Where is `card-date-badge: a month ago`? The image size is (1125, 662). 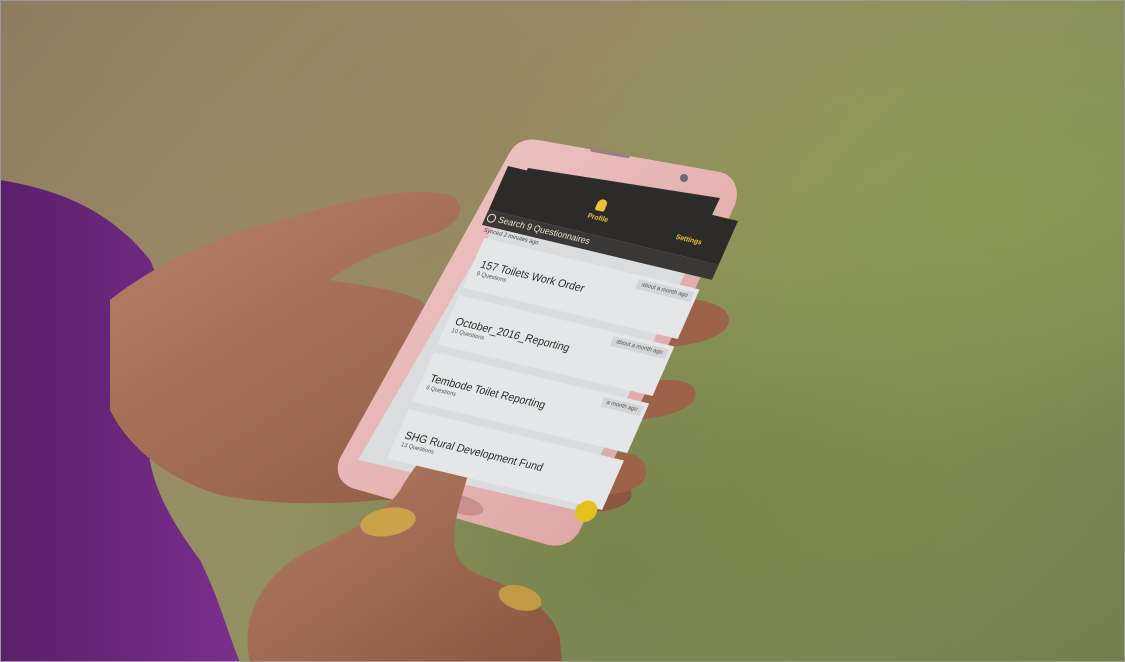
card-date-badge: a month ago is located at coordinates (621, 406).